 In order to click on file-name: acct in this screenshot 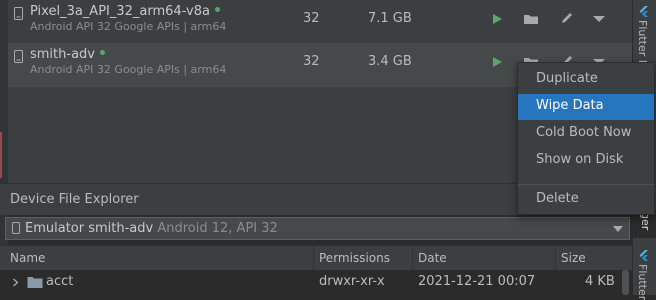, I will do `click(60, 281)`.